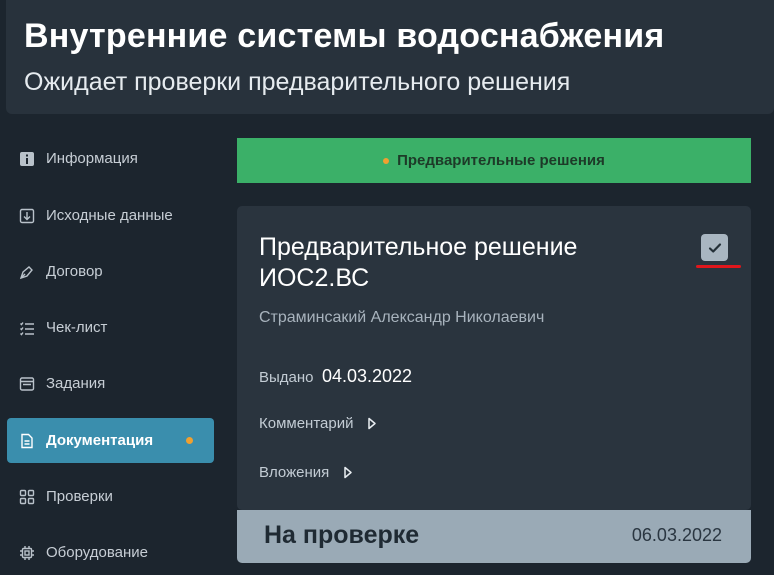 Image resolution: width=774 pixels, height=575 pixels. I want to click on preliminary-decisions-banner: Предварительные решения, so click(494, 160).